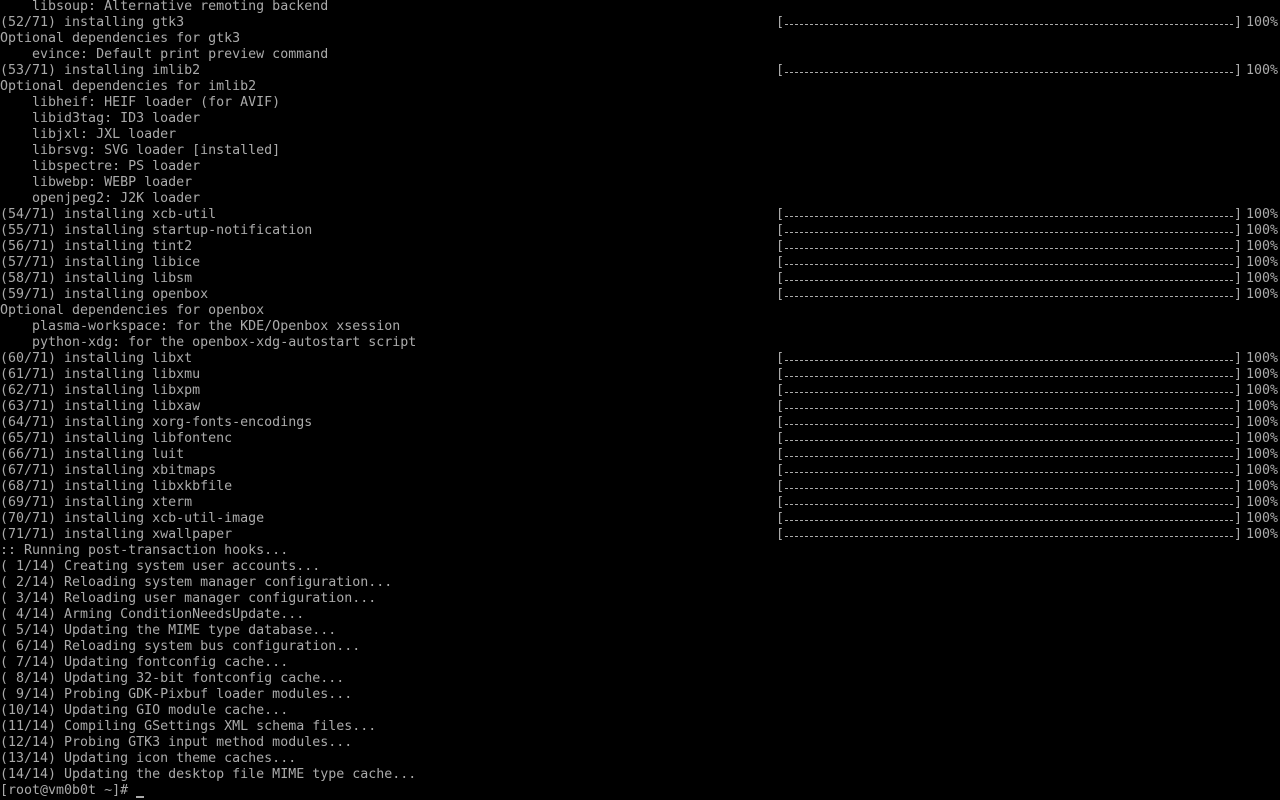 The width and height of the screenshot is (1280, 800). I want to click on line-text: (56/71) installing tint2, so click(96, 247).